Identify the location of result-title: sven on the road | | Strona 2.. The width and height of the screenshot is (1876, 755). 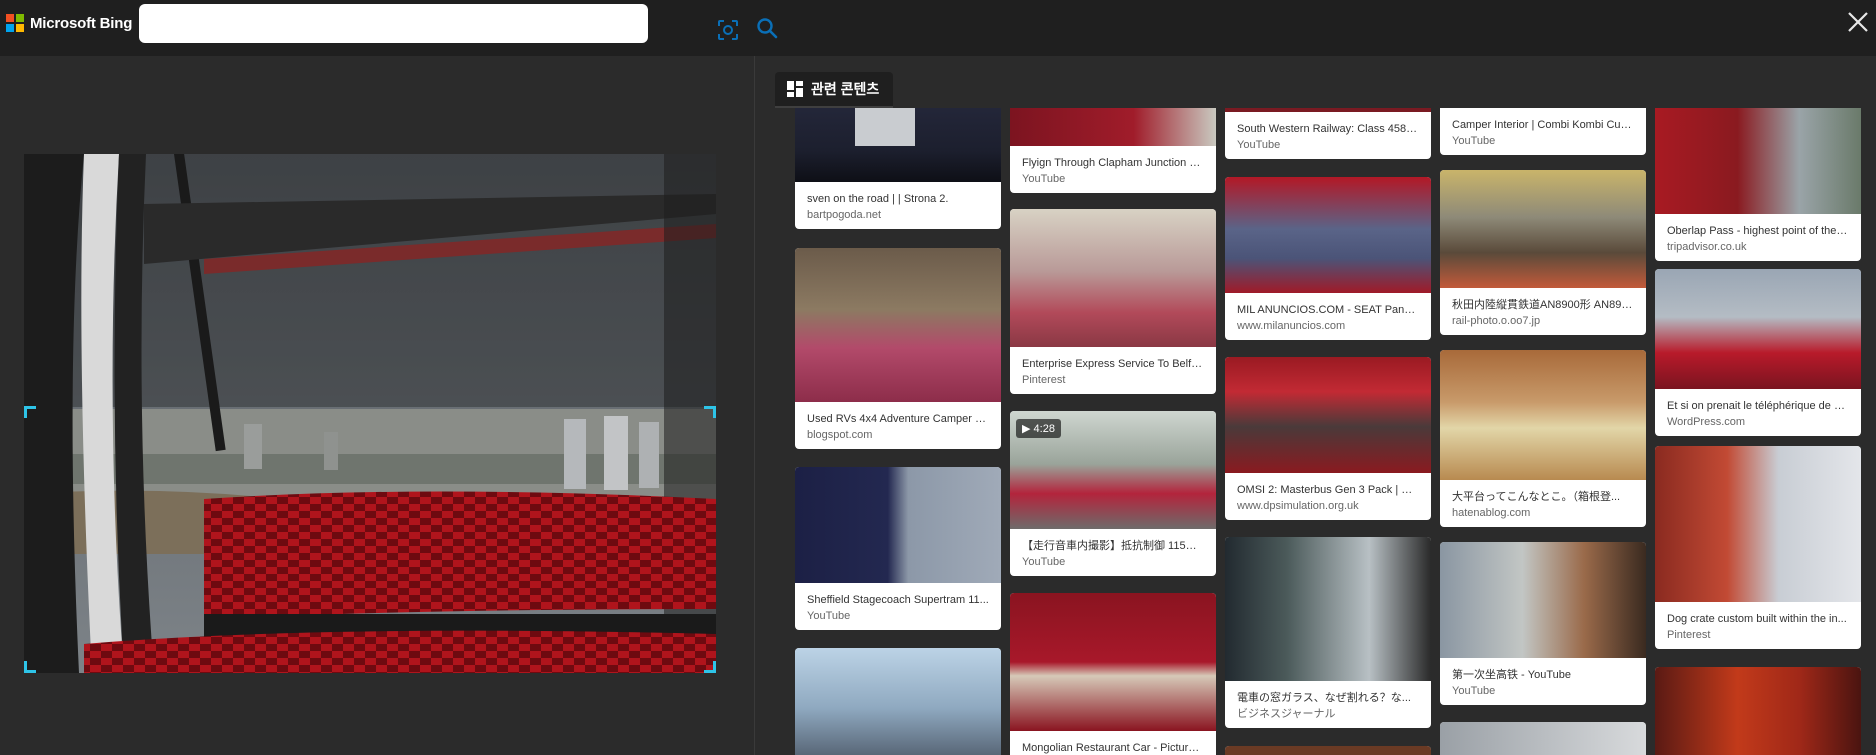
(878, 199).